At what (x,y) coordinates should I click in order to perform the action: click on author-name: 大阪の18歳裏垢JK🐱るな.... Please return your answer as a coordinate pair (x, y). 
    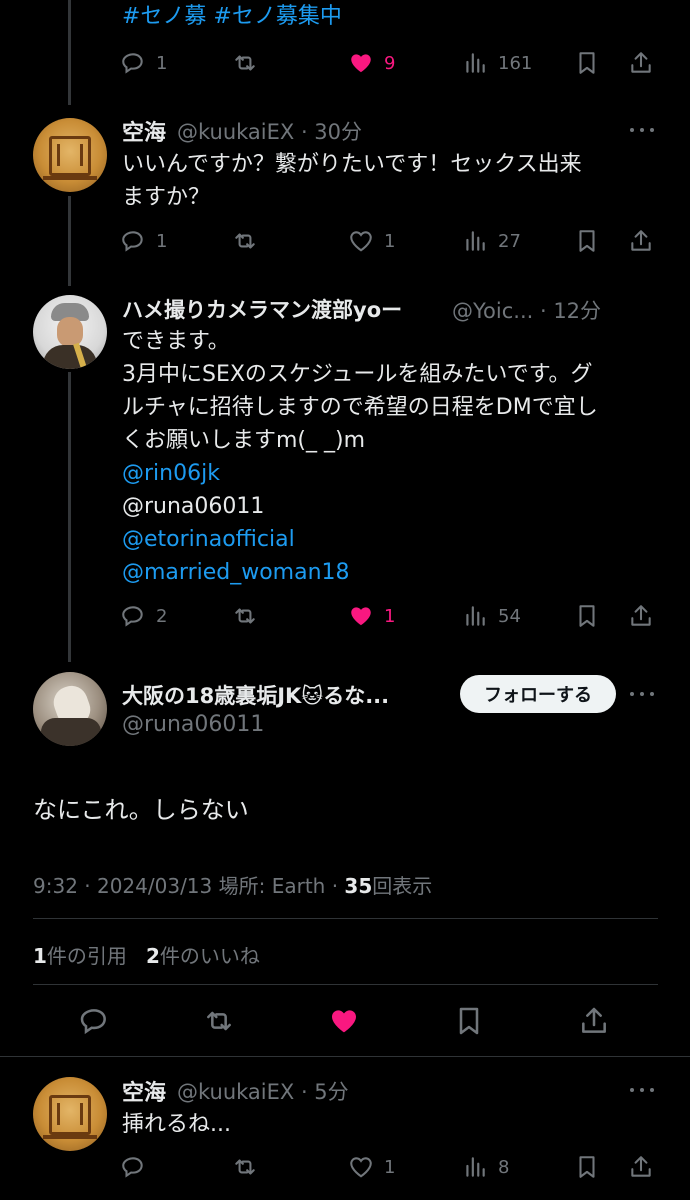
    Looking at the image, I should click on (255, 695).